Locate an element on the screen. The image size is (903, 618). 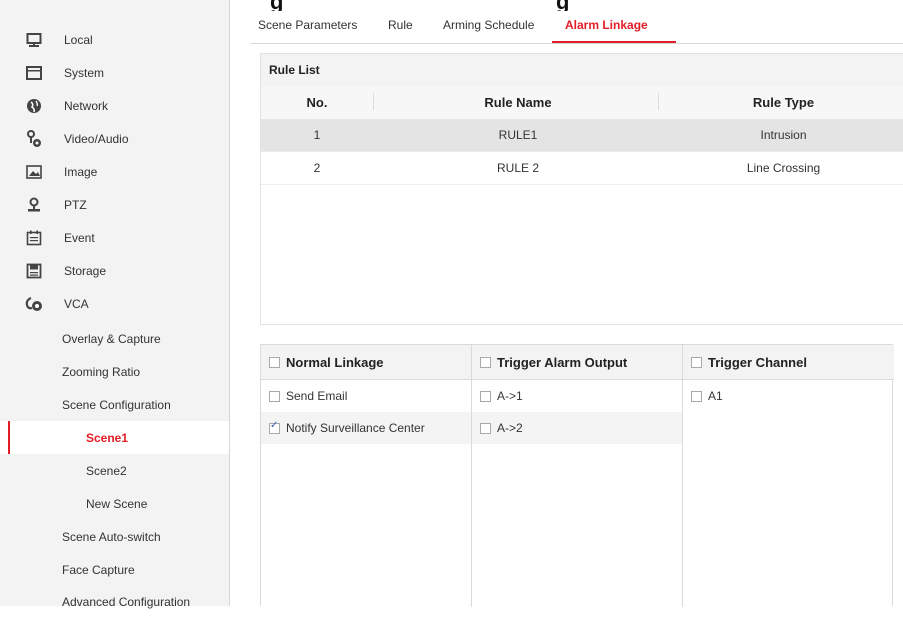
linkage-option-a1: A1 is located at coordinates (788, 396).